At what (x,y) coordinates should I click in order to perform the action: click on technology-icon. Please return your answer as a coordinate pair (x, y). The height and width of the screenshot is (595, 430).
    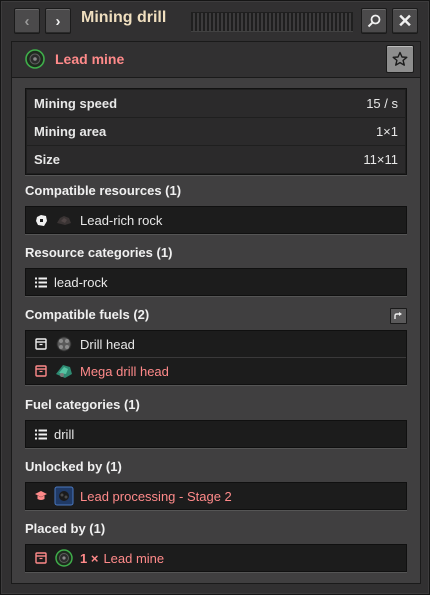
    Looking at the image, I should click on (41, 496).